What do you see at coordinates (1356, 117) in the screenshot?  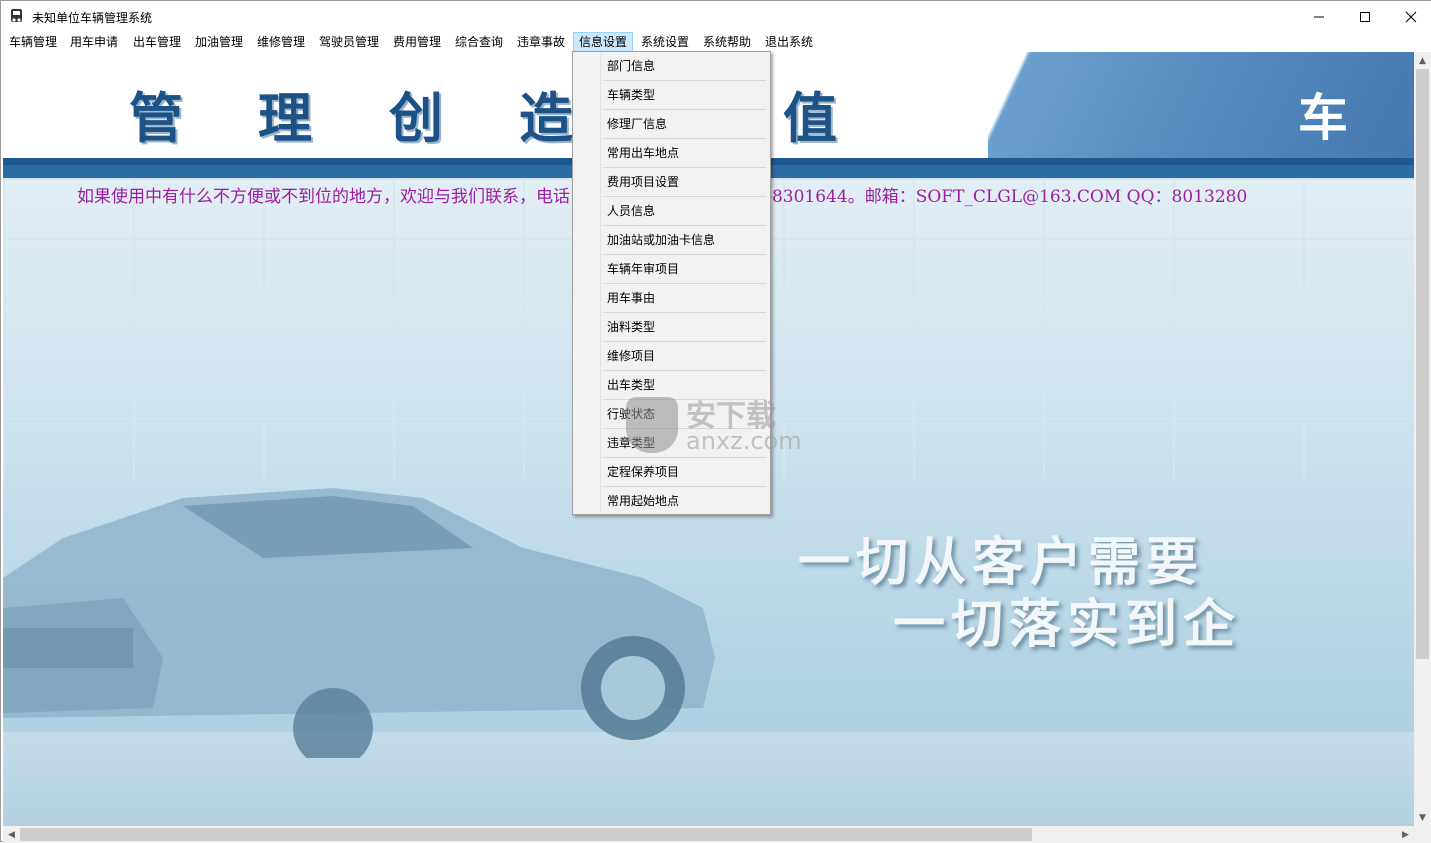 I see `banner-right-text: 车 辆` at bounding box center [1356, 117].